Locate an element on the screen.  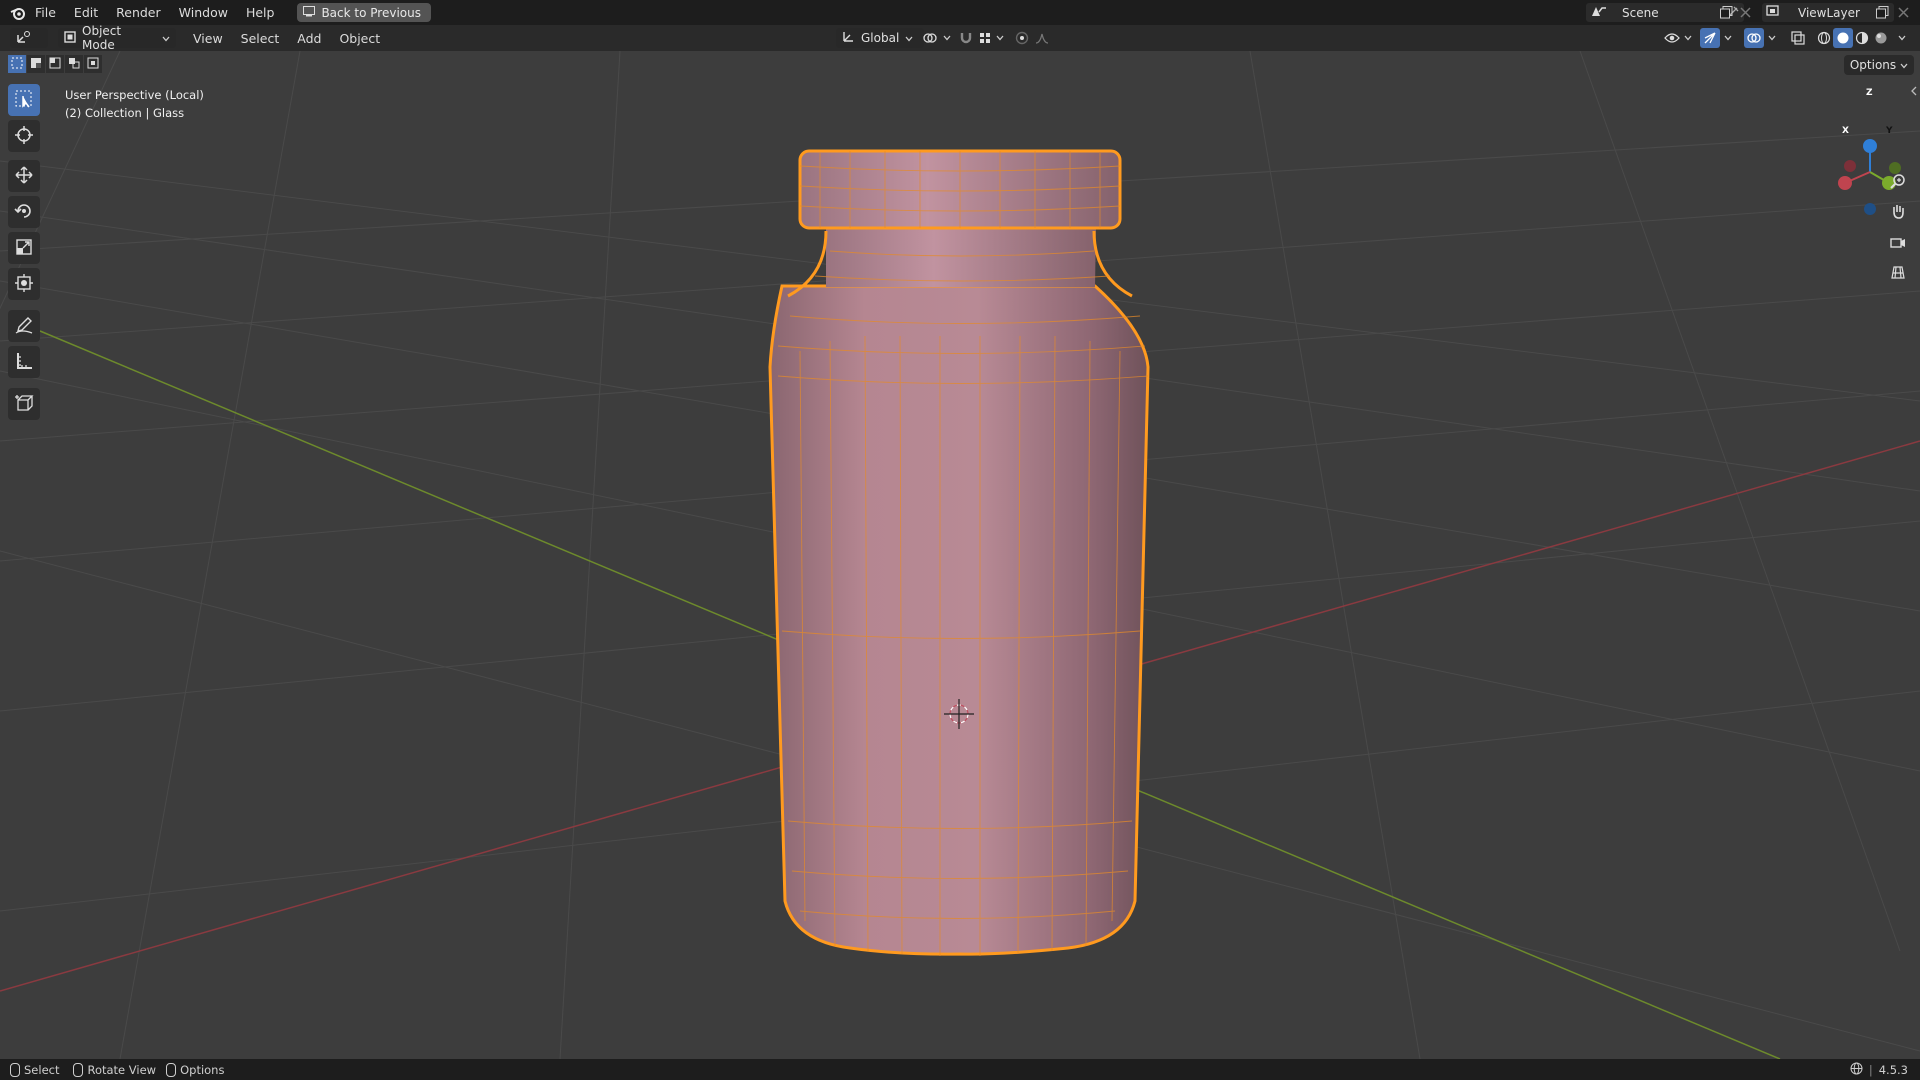
zoom-view-button is located at coordinates (1898, 182).